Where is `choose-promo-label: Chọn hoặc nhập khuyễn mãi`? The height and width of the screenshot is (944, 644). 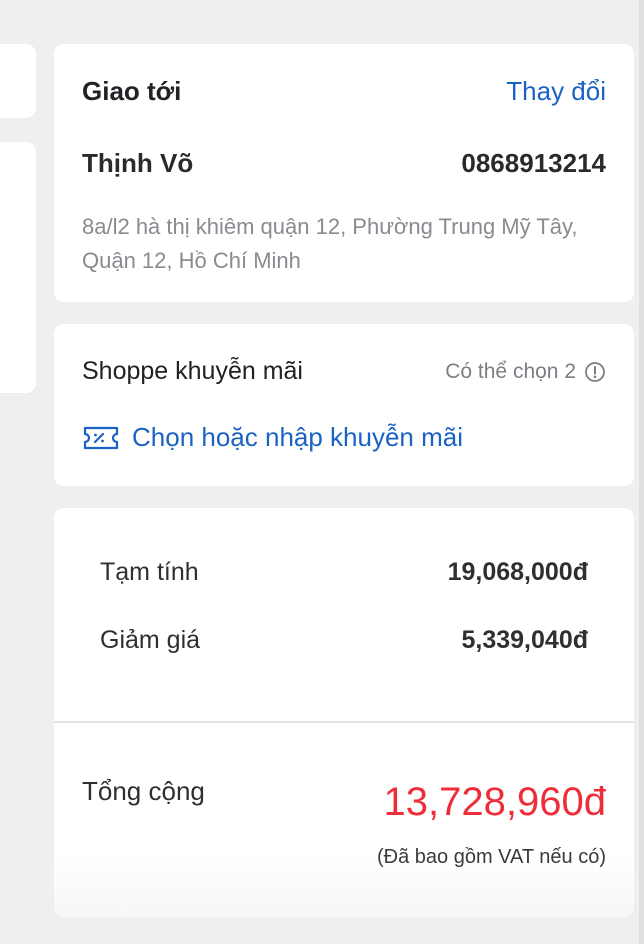
choose-promo-label: Chọn hoặc nhập khuyễn mãi is located at coordinates (297, 437).